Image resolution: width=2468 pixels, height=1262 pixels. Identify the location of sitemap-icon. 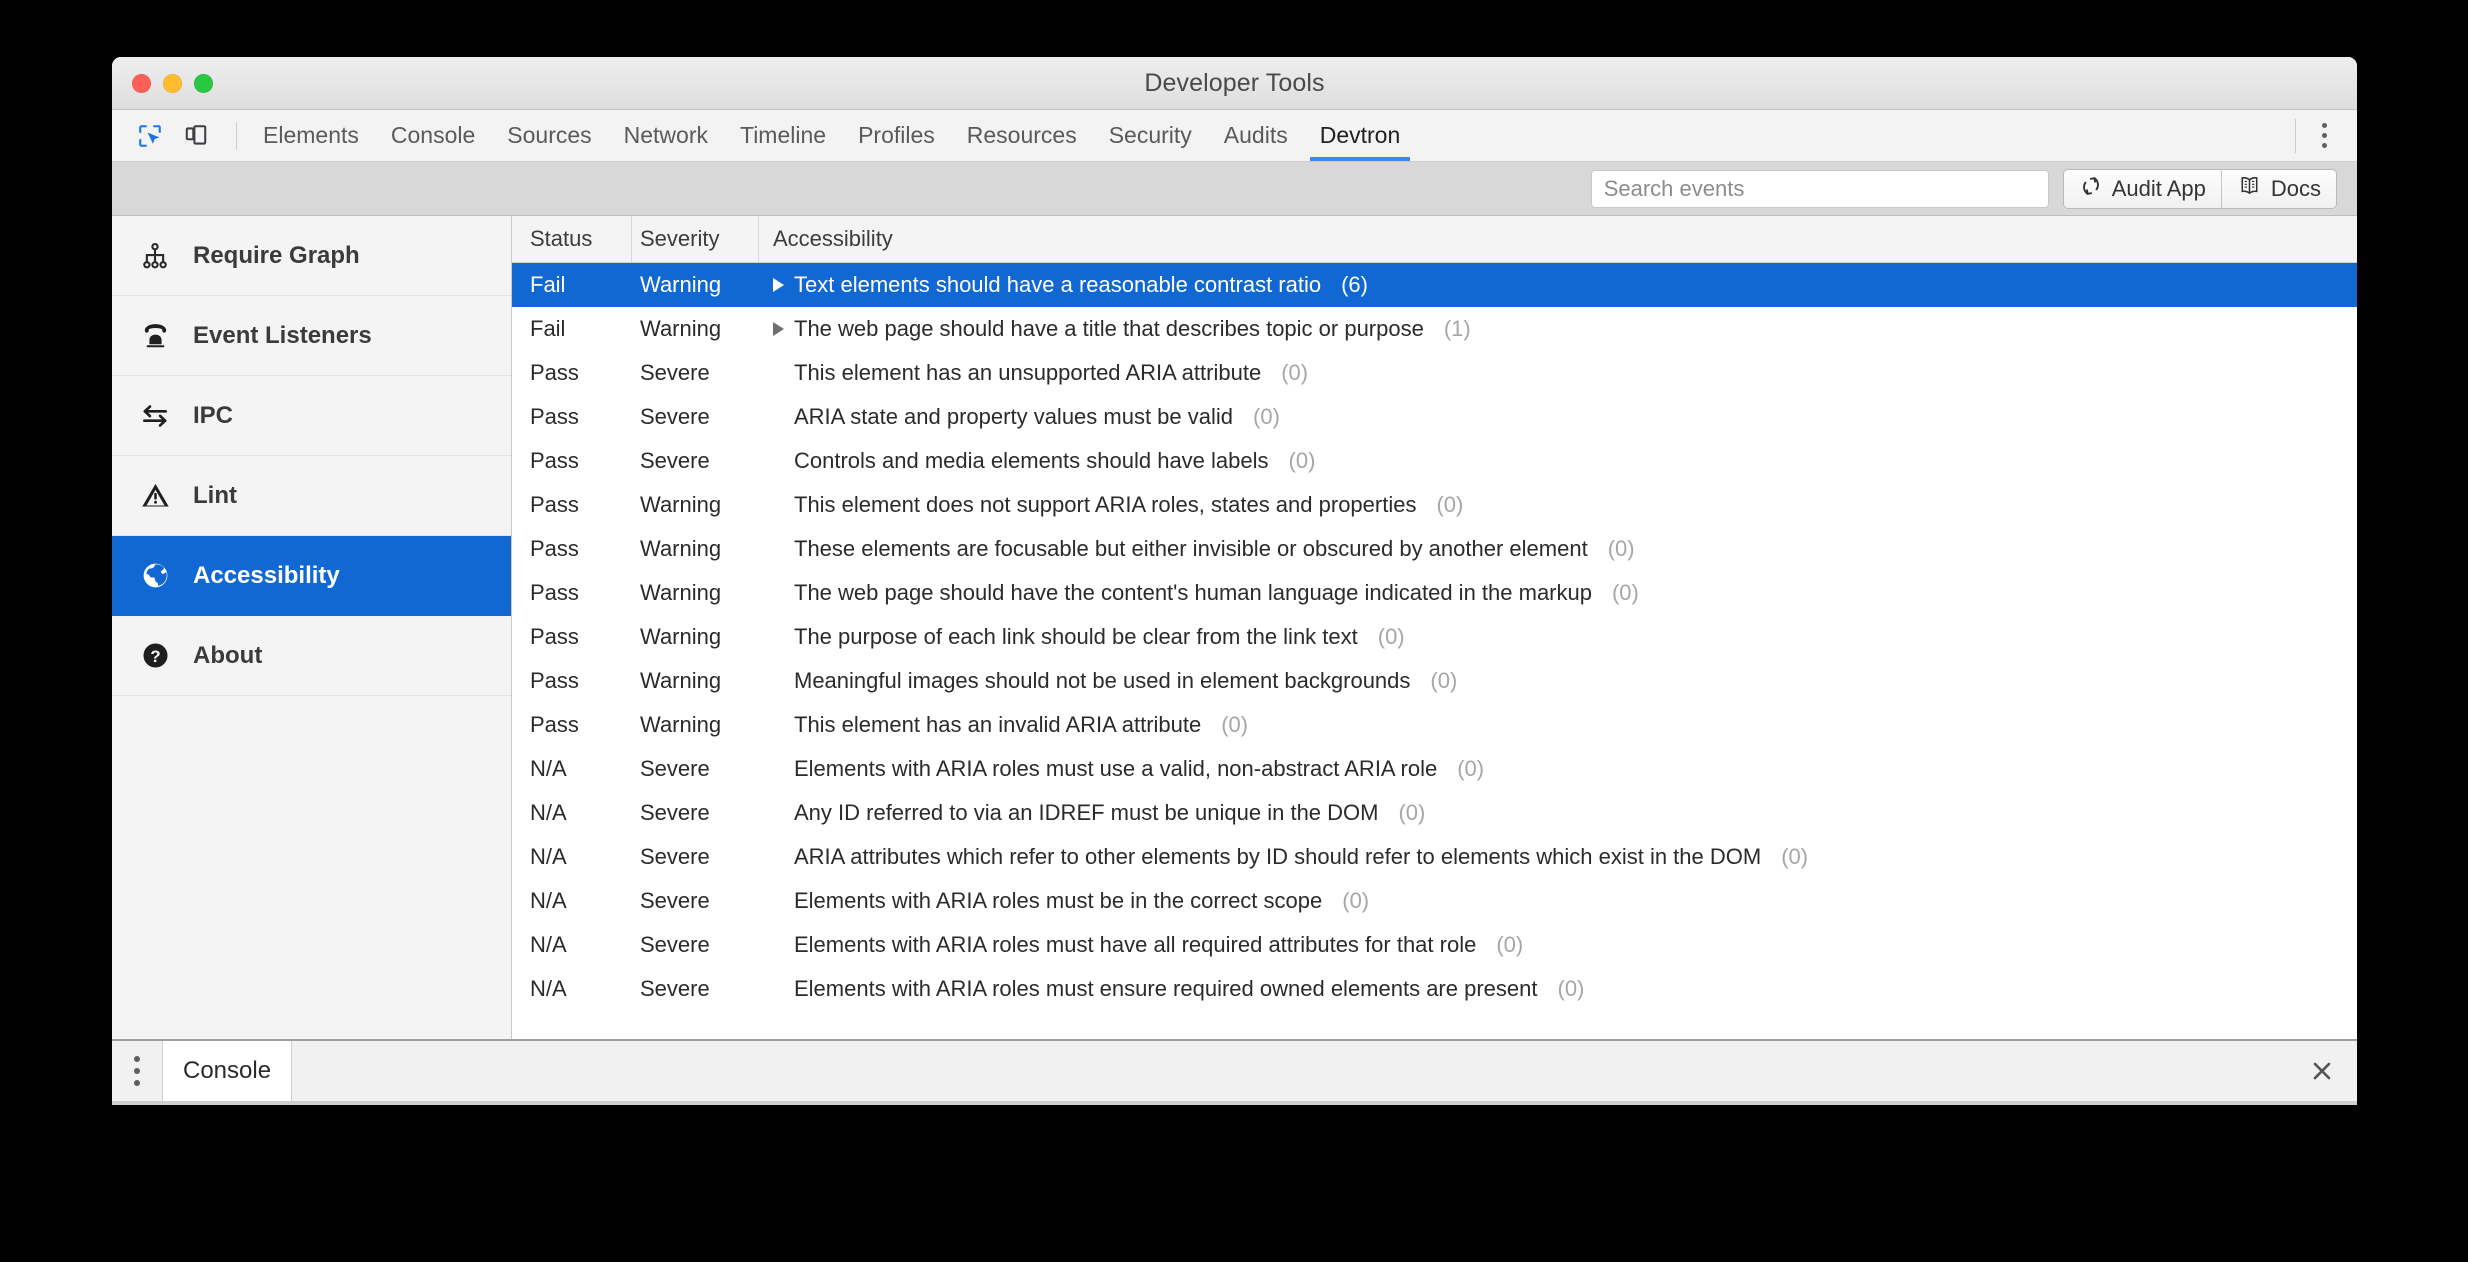
(155, 256).